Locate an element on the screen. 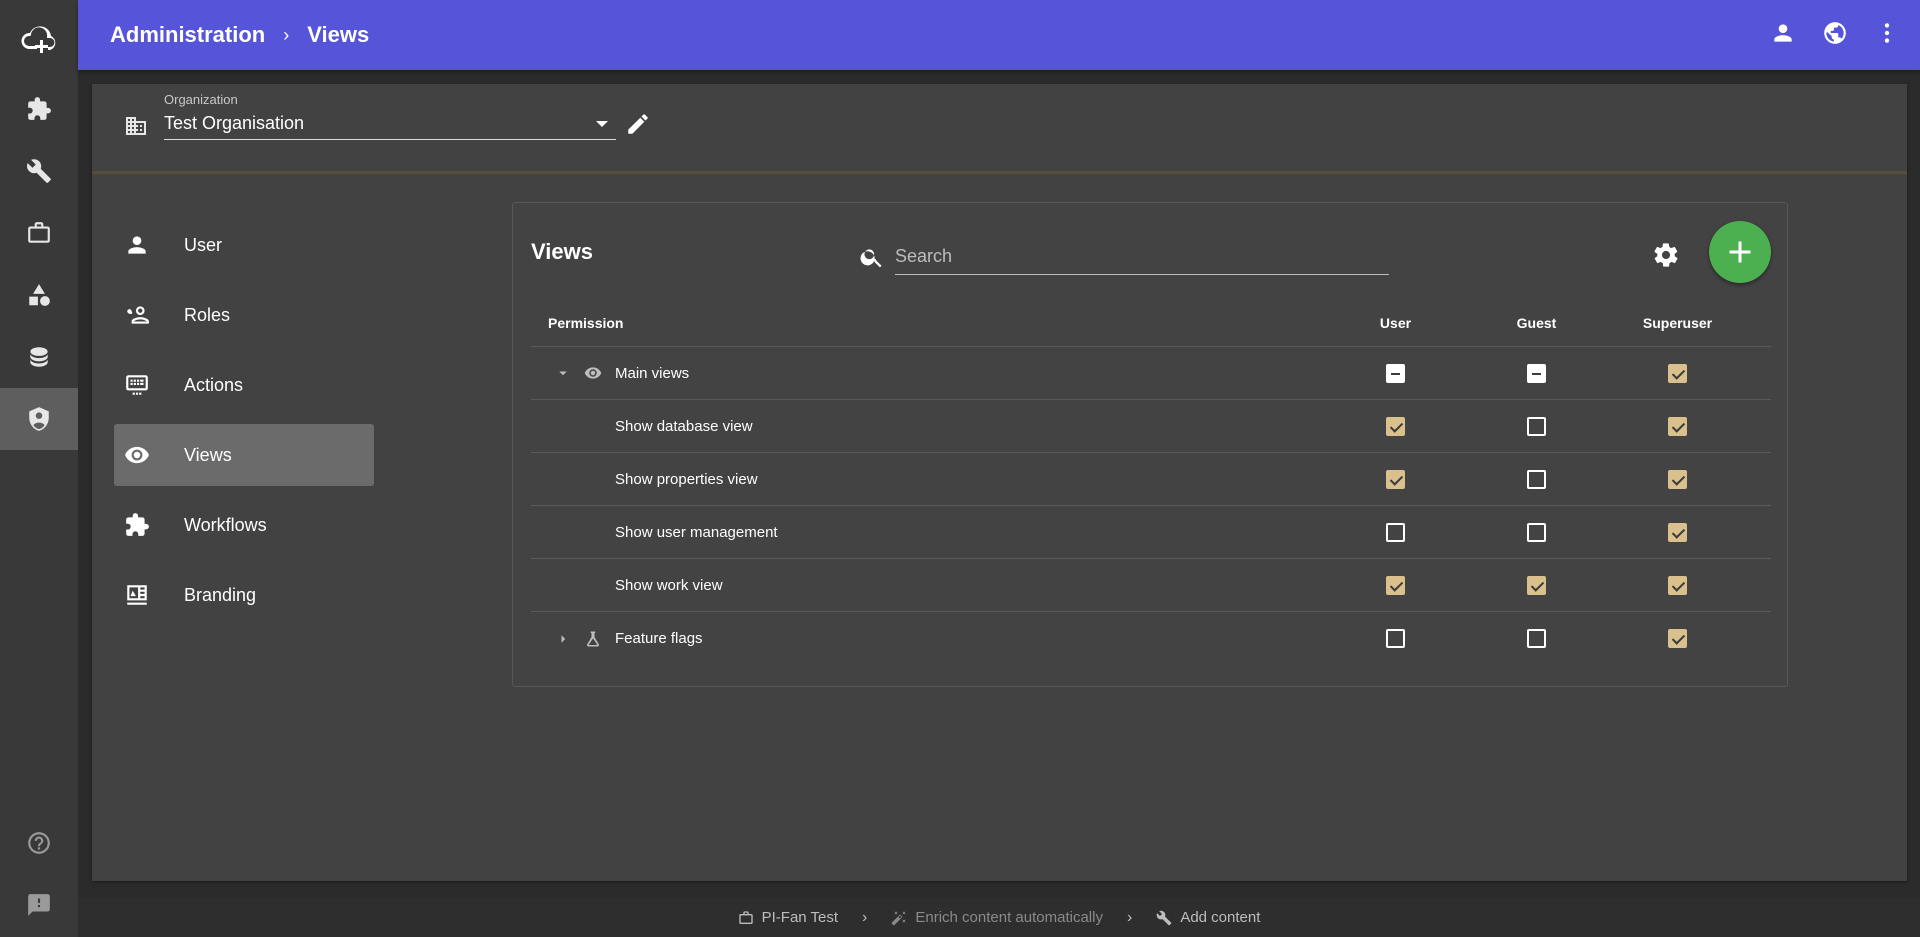  more-menu-button is located at coordinates (1887, 35).